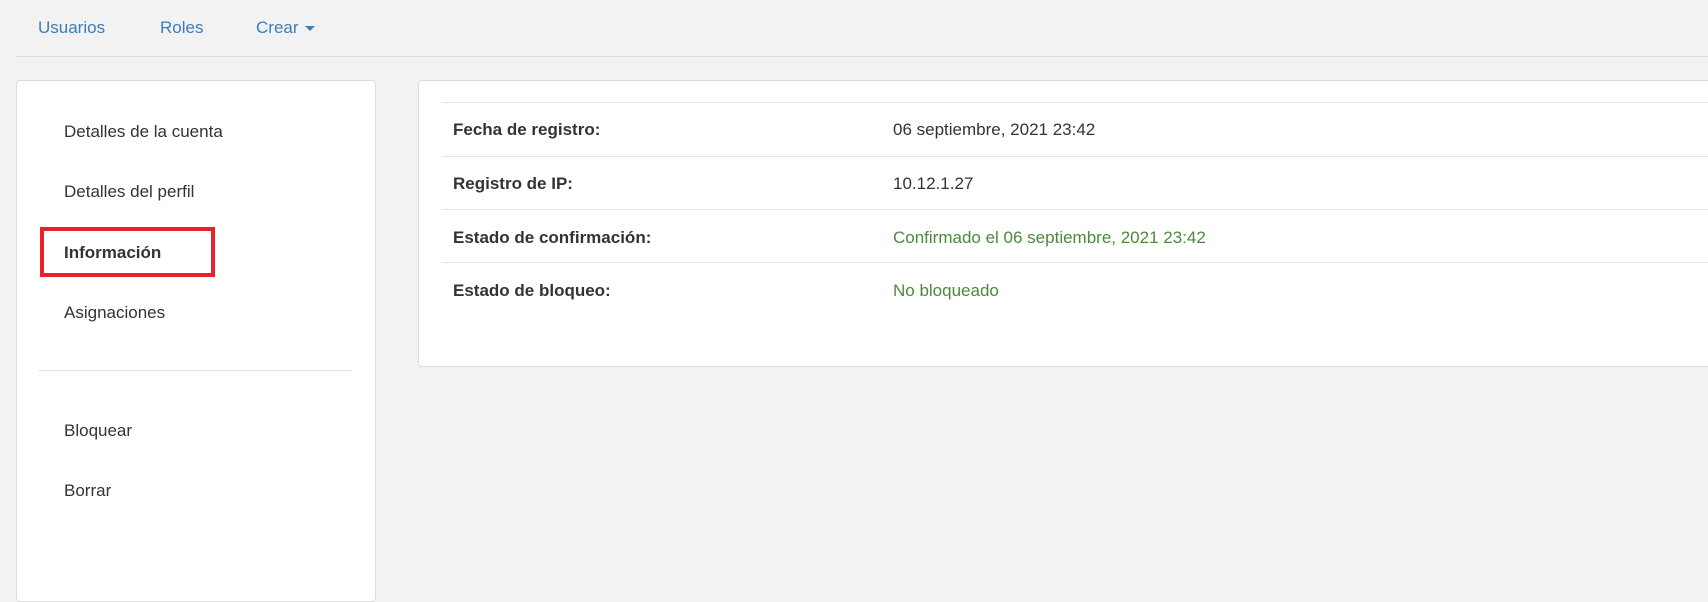 The height and width of the screenshot is (602, 1708). Describe the element at coordinates (114, 313) in the screenshot. I see `sidebar-item-assignments: Asignaciones` at that location.